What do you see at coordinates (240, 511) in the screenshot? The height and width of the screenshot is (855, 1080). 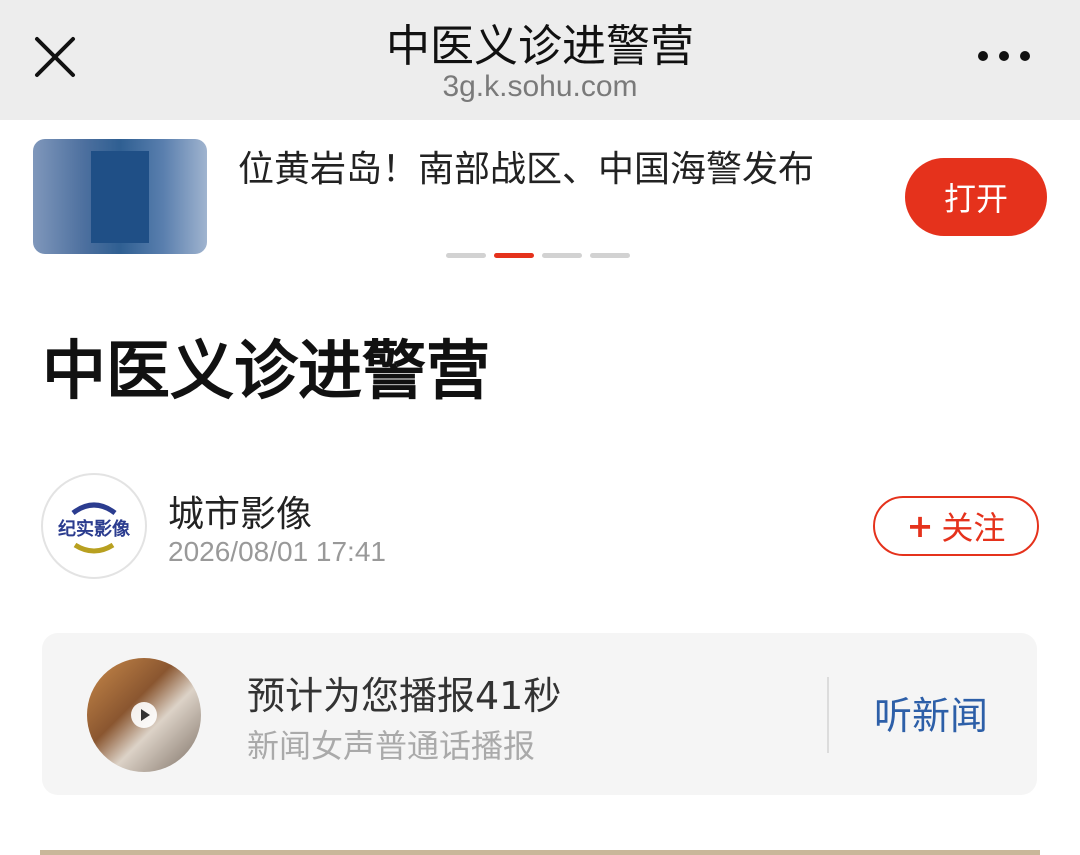 I see `author-name: 城市影像` at bounding box center [240, 511].